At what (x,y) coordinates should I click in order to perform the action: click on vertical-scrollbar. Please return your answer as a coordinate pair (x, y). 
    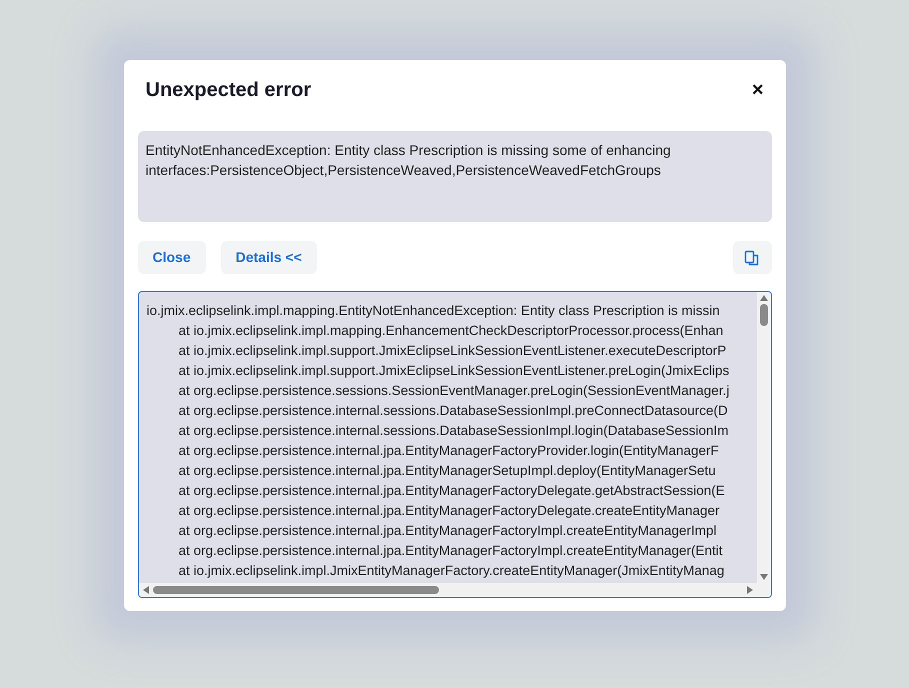
    Looking at the image, I should click on (763, 437).